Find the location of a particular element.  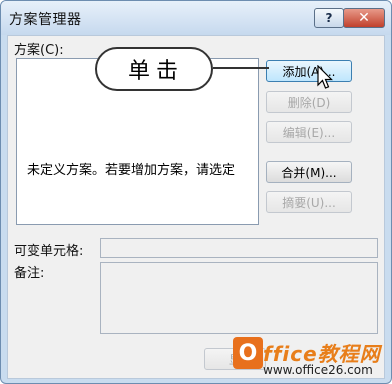

dialog-title: 方案管理器 is located at coordinates (45, 20).